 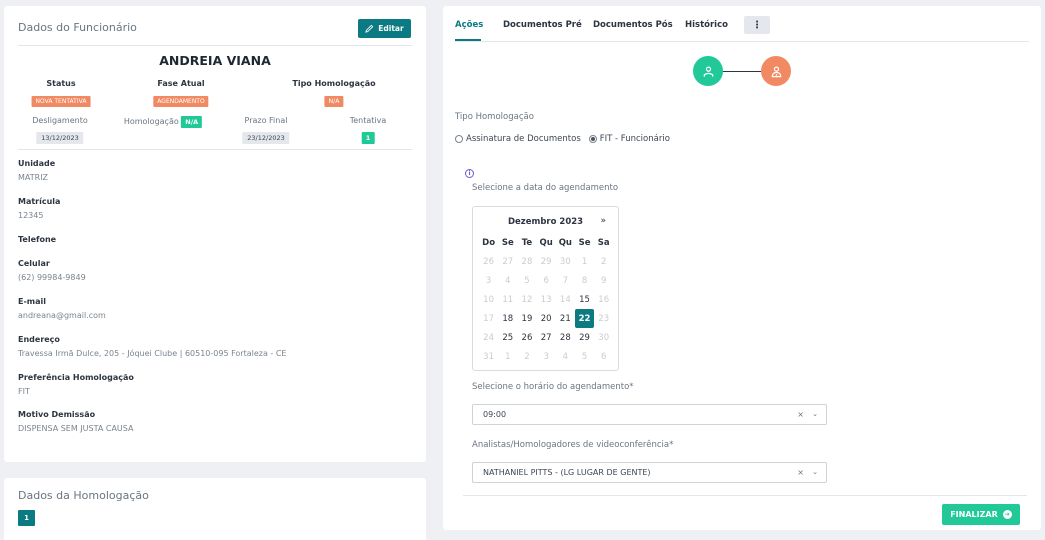 What do you see at coordinates (266, 138) in the screenshot?
I see `deadline-date: 23/12/2023` at bounding box center [266, 138].